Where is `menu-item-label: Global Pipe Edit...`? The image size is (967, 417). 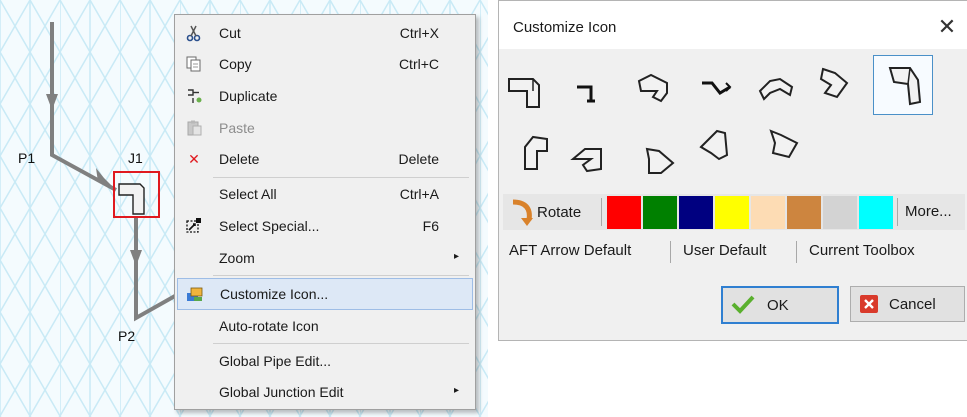 menu-item-label: Global Pipe Edit... is located at coordinates (275, 361).